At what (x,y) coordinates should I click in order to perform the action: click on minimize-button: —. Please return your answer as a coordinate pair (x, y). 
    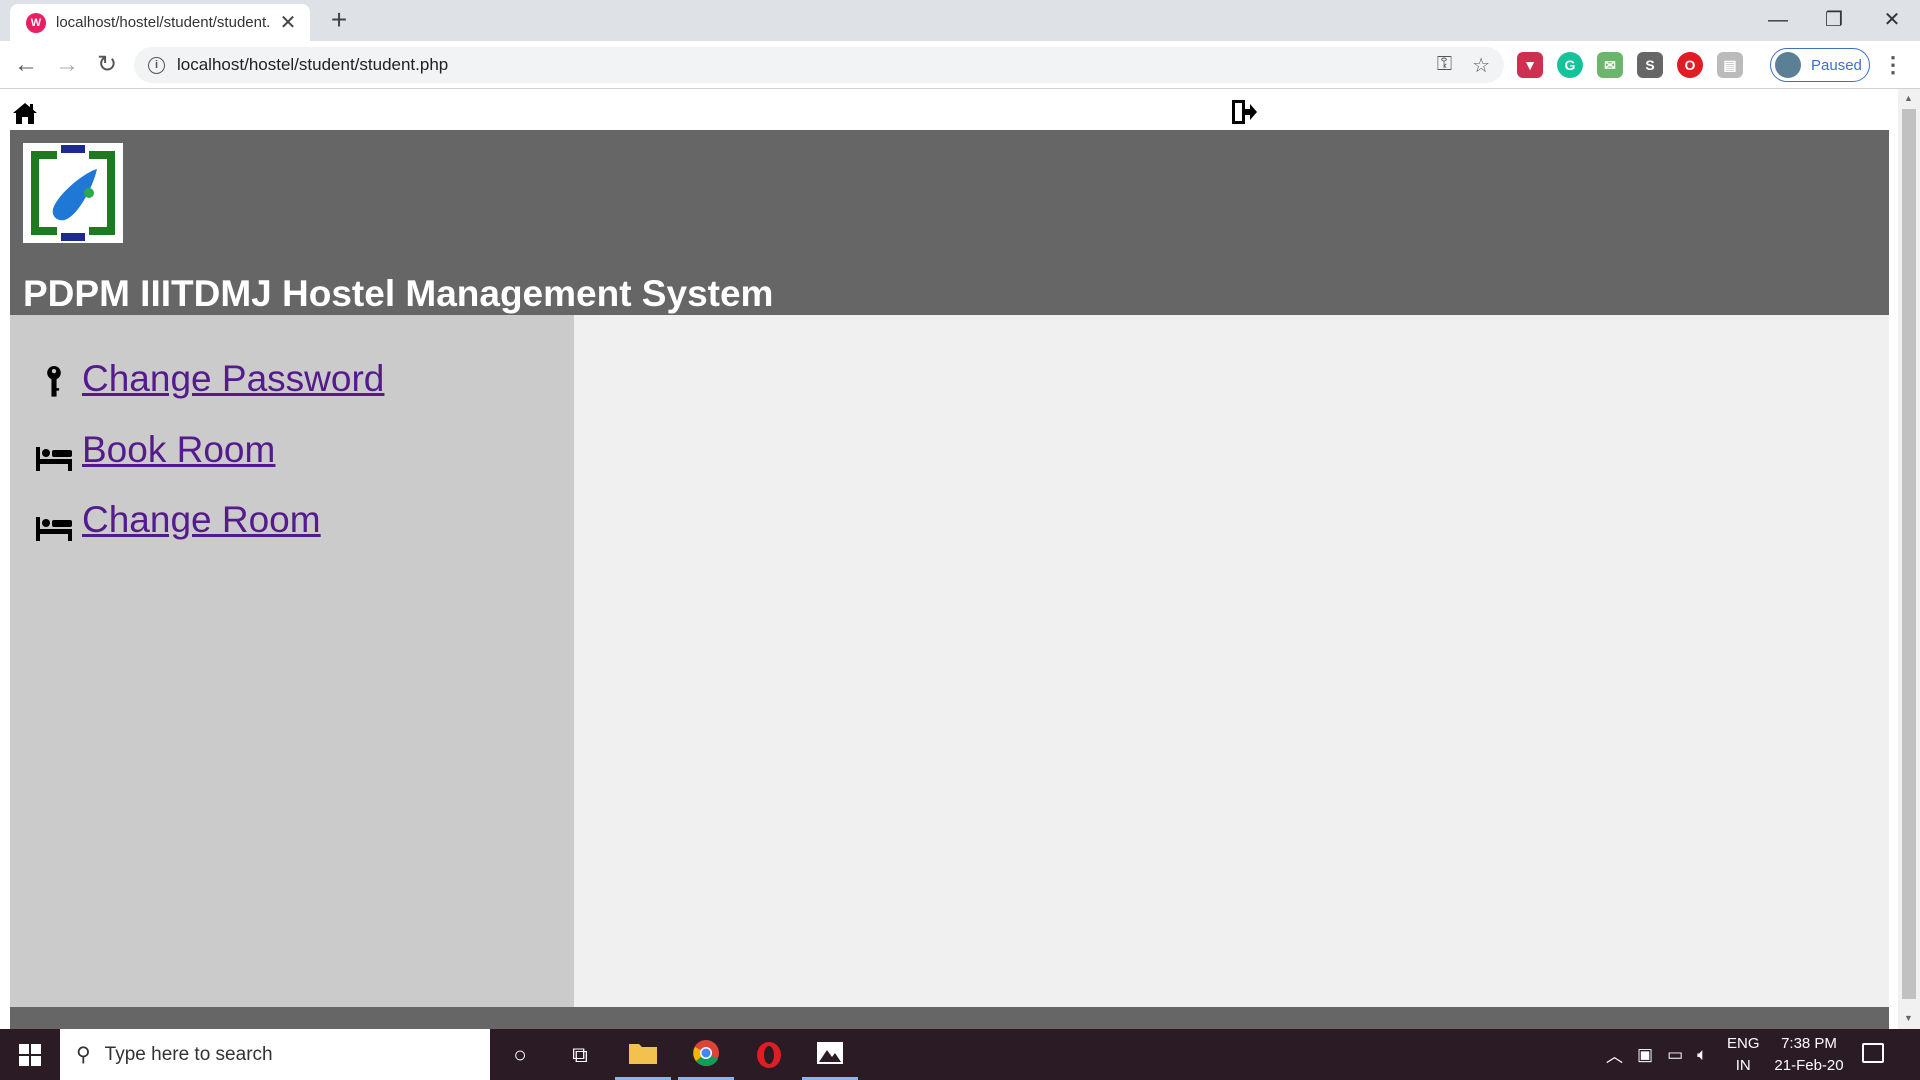
    Looking at the image, I should click on (1778, 20).